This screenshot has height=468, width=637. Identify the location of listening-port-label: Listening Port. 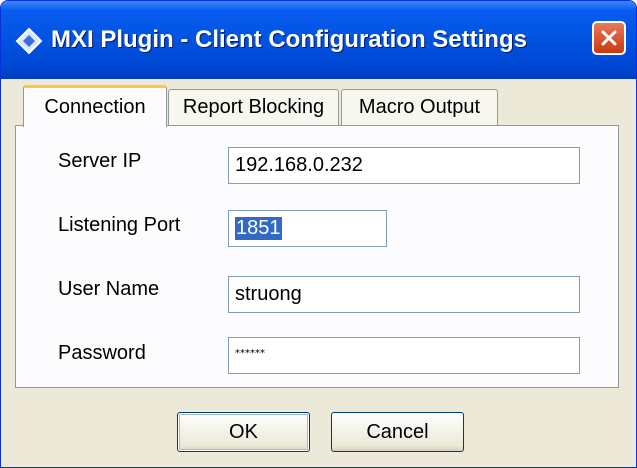
(119, 225).